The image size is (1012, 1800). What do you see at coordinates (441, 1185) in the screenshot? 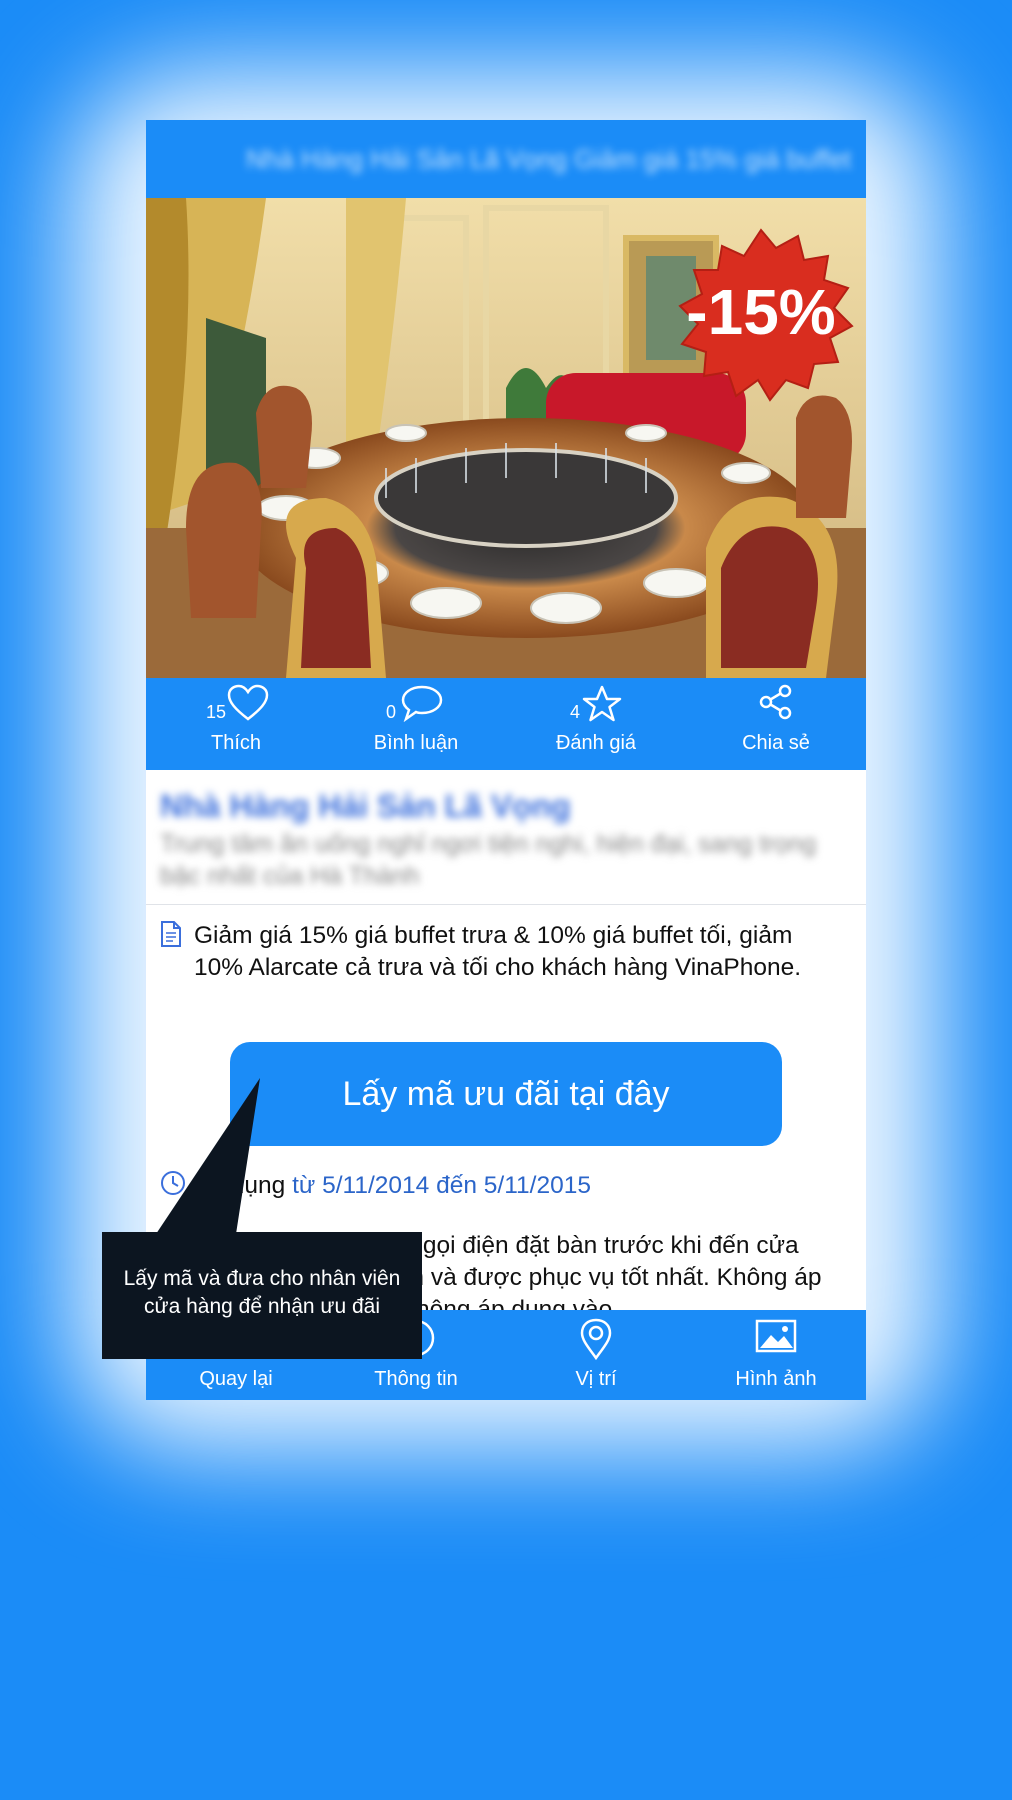
I see `apply-date-range: từ 5/11/2014 đến 5/11/2015` at bounding box center [441, 1185].